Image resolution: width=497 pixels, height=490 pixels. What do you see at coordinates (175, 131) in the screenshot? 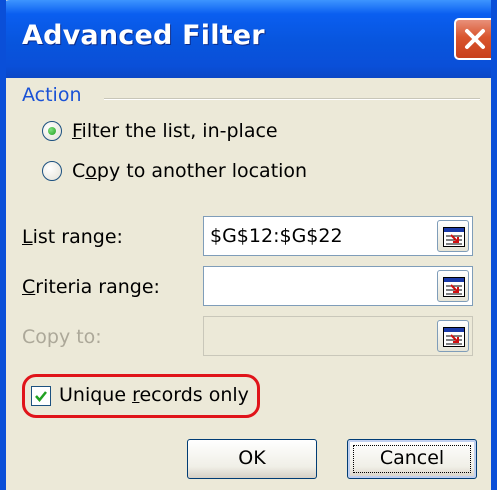
I see `radio-filter-in-place-label: Filter the list, in-place` at bounding box center [175, 131].